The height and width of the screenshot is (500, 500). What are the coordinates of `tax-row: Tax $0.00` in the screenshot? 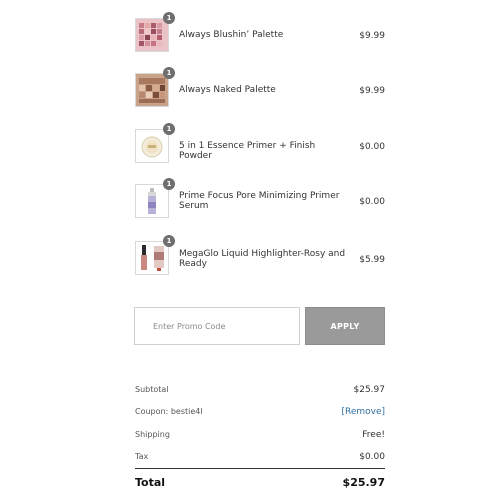 It's located at (260, 459).